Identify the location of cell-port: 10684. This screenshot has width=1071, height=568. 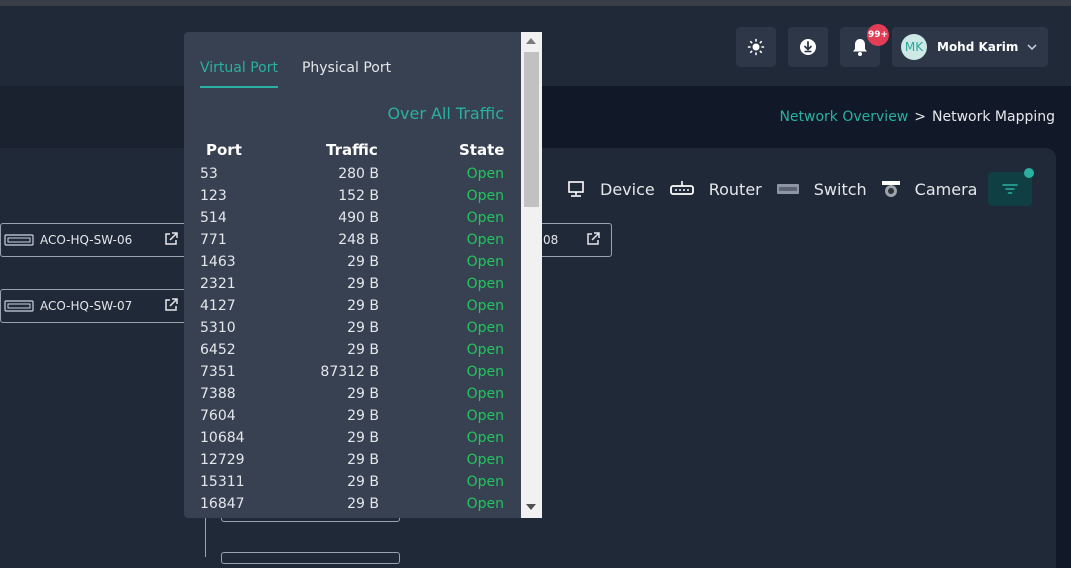
(222, 438).